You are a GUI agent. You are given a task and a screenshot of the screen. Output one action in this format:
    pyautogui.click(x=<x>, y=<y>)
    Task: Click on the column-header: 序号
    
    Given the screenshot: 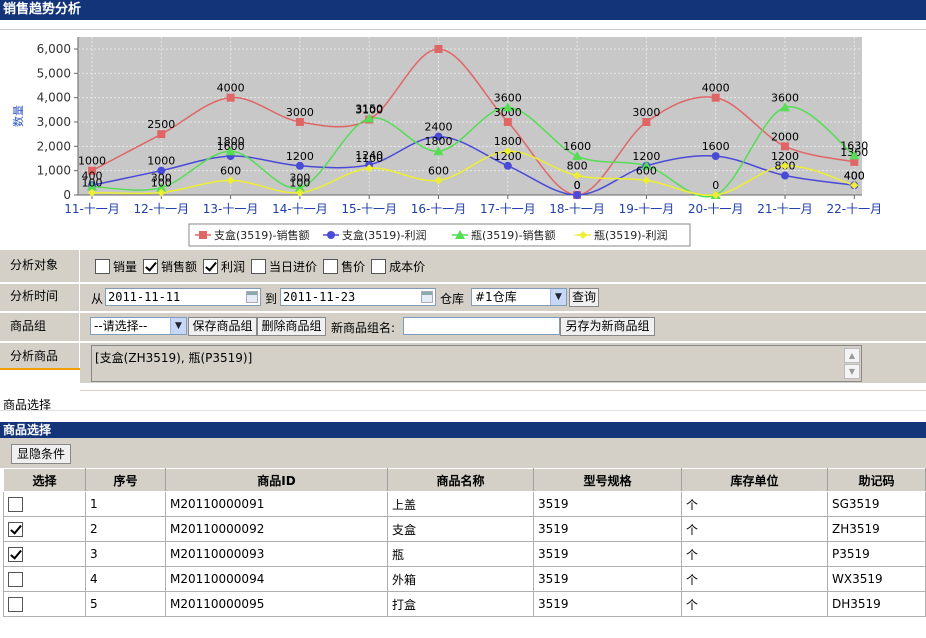 What is the action you would take?
    pyautogui.click(x=125, y=480)
    